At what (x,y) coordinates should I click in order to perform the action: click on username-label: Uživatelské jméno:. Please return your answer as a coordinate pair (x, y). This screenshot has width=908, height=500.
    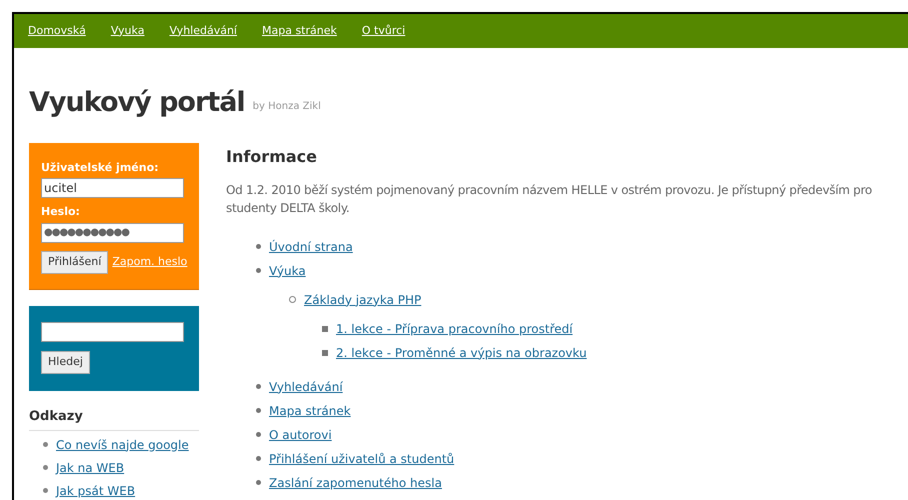
    Looking at the image, I should click on (100, 168).